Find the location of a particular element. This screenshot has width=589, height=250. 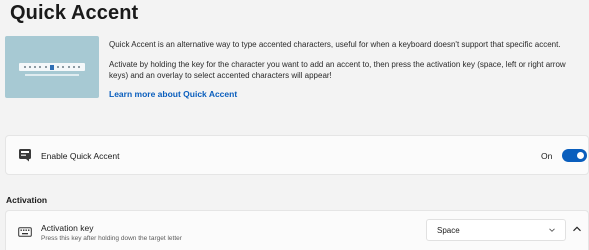

learn-more-link: Learn more about Quick Accent is located at coordinates (173, 94).